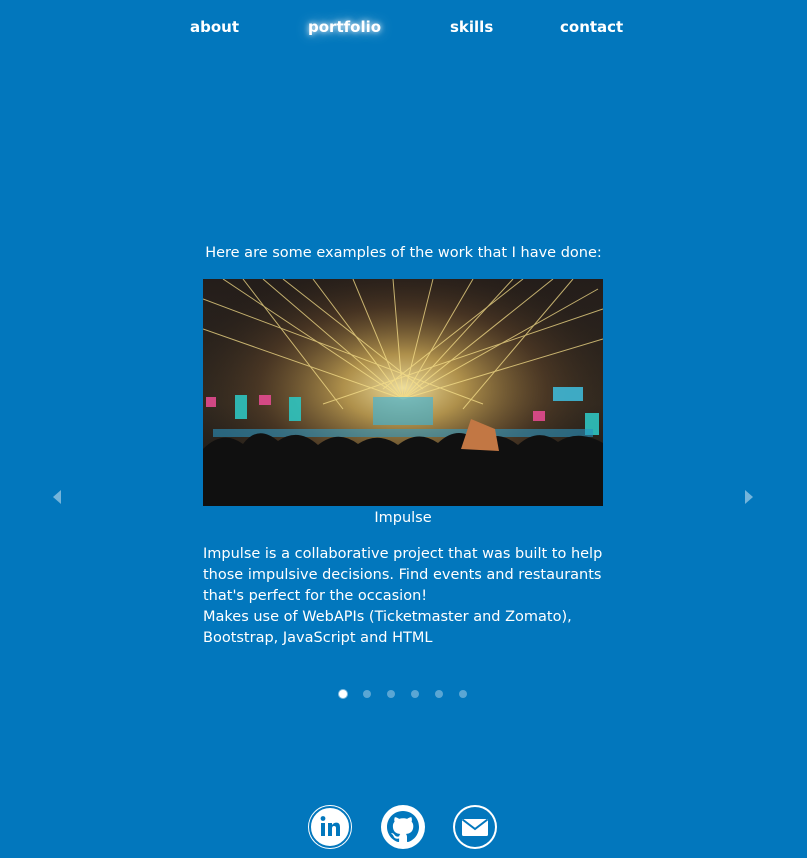 Image resolution: width=807 pixels, height=858 pixels. Describe the element at coordinates (214, 27) in the screenshot. I see `nav-about: about` at that location.